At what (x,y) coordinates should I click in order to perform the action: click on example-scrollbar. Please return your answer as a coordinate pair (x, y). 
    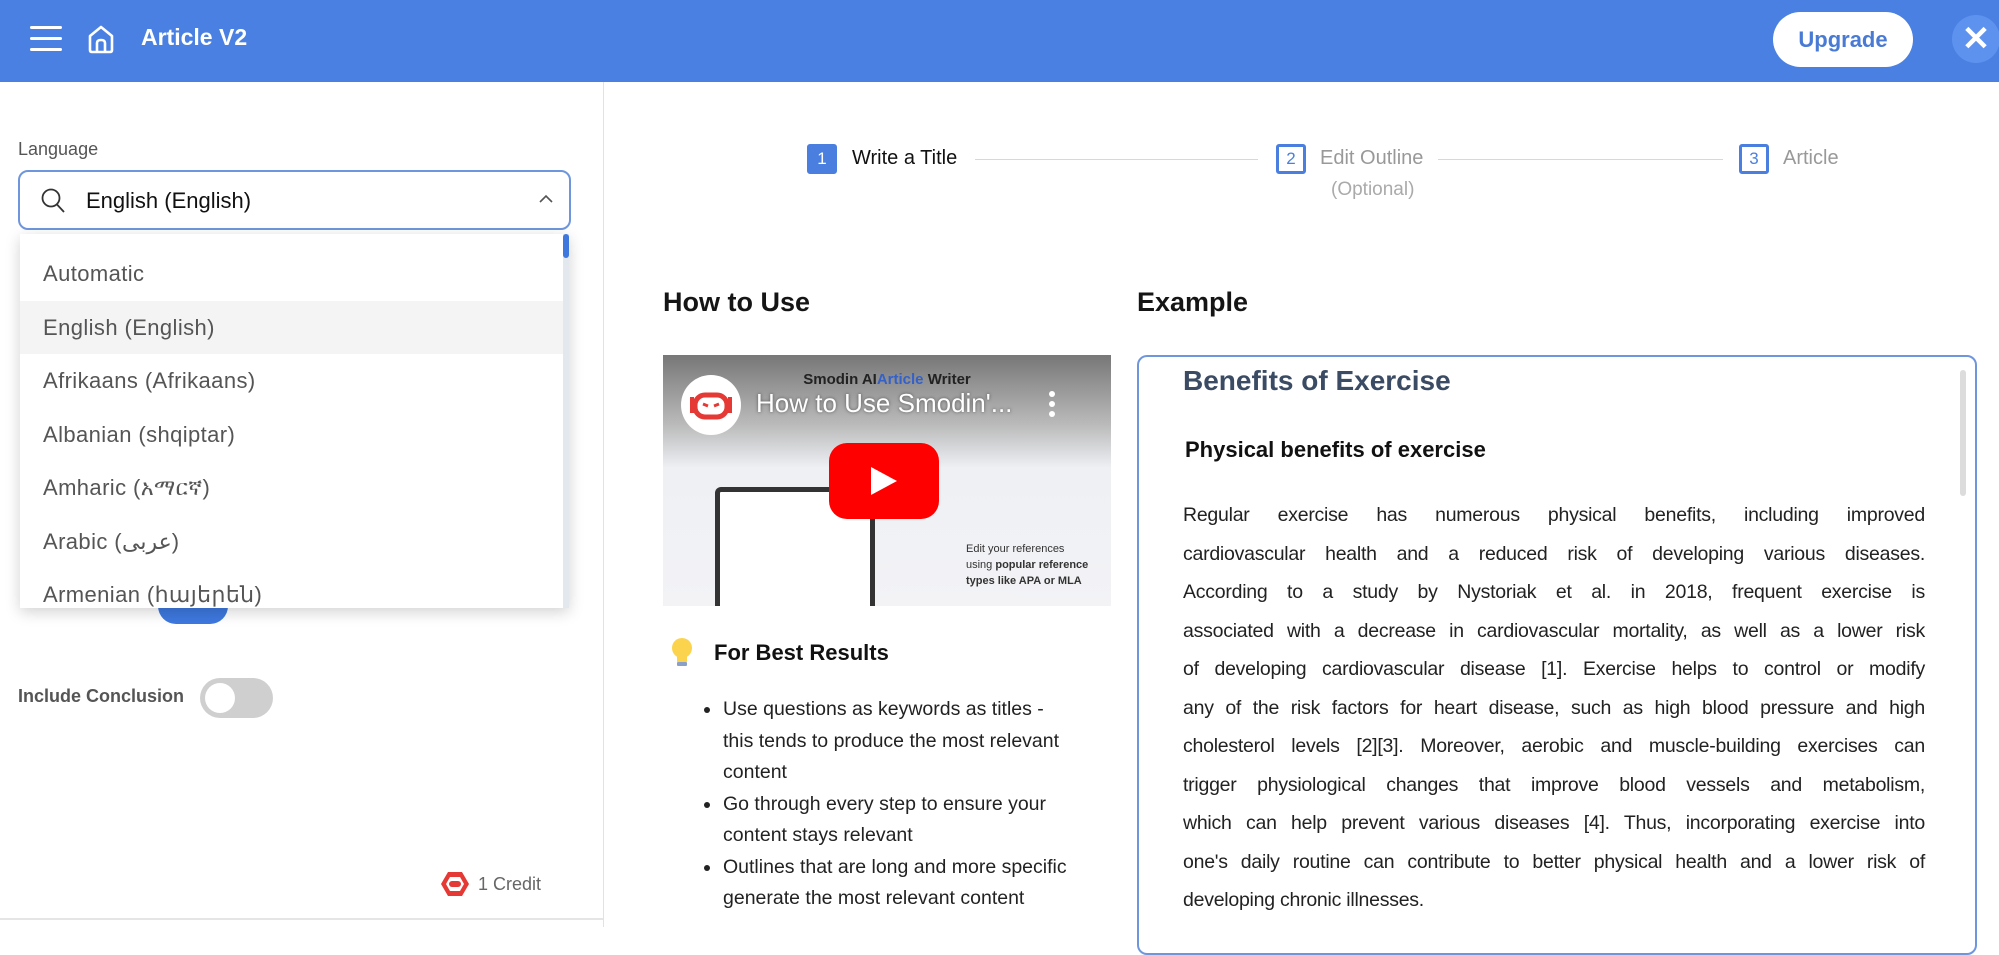
    Looking at the image, I should click on (1963, 433).